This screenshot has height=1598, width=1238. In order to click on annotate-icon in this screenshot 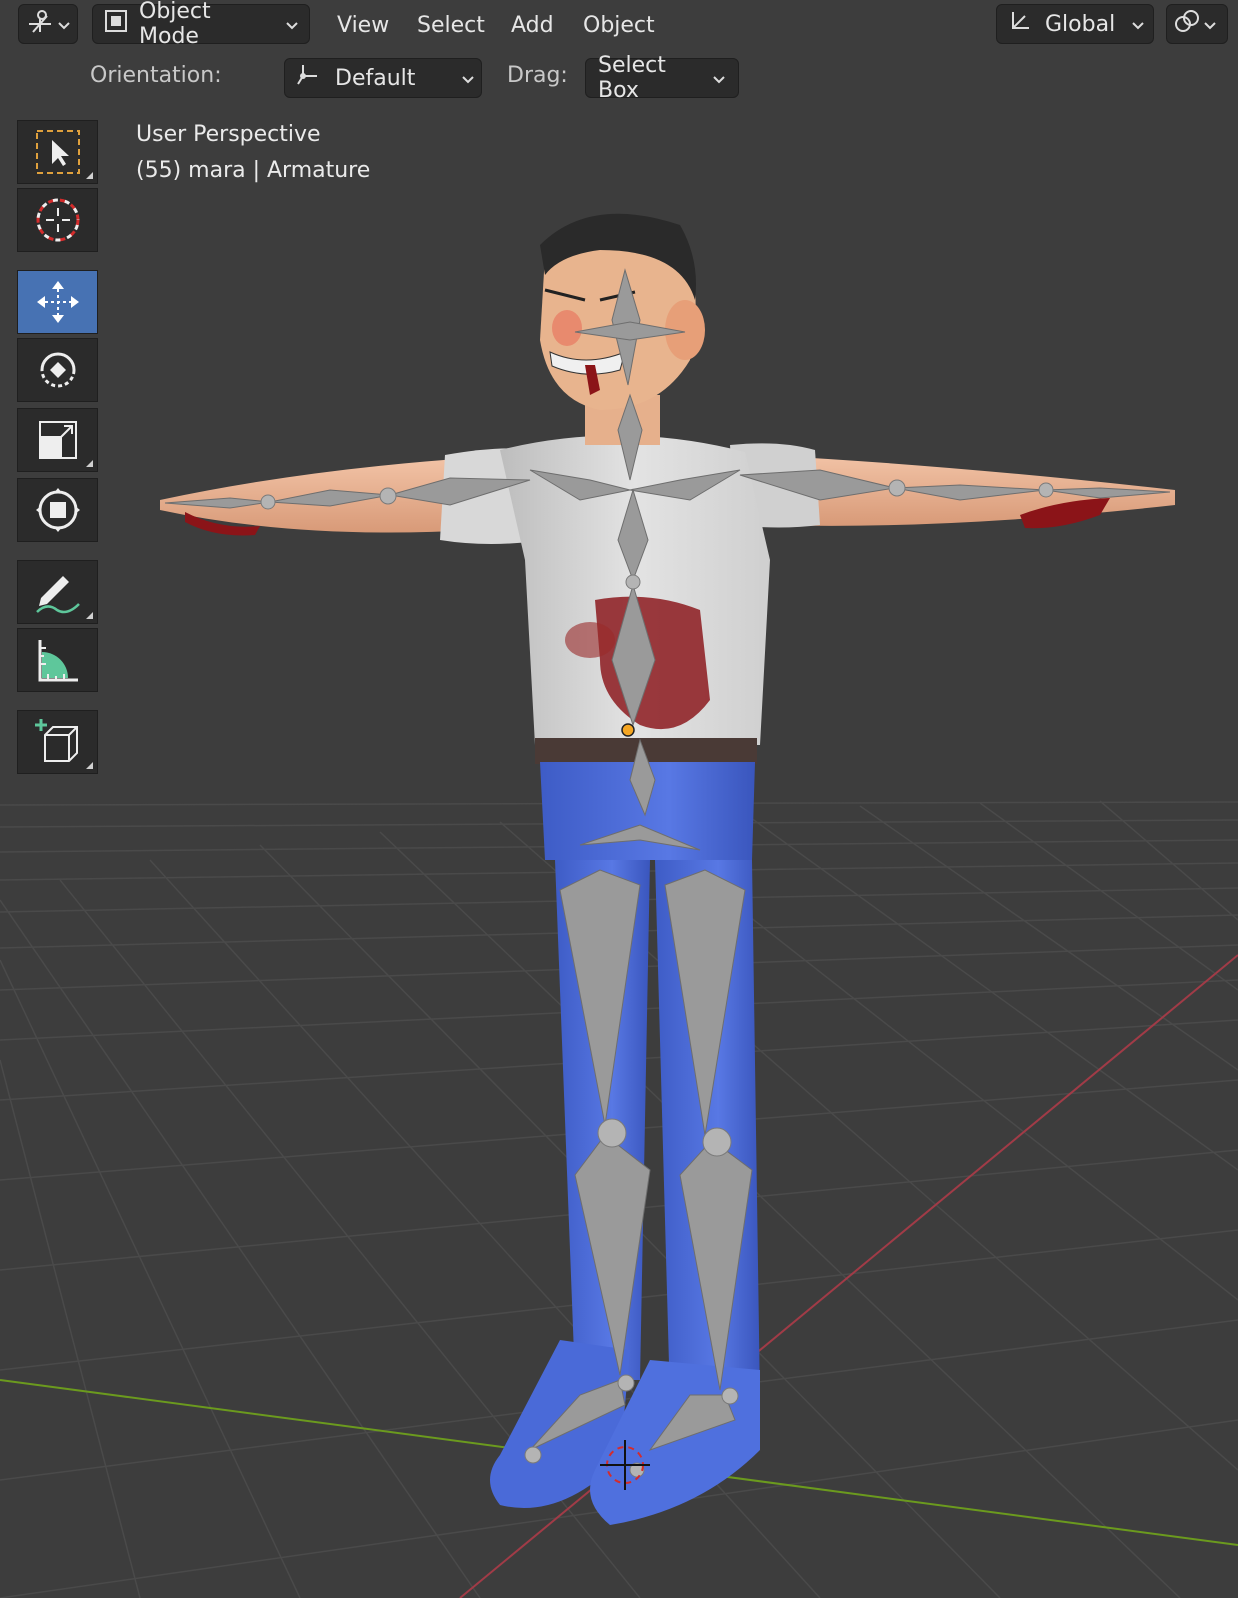, I will do `click(57, 595)`.